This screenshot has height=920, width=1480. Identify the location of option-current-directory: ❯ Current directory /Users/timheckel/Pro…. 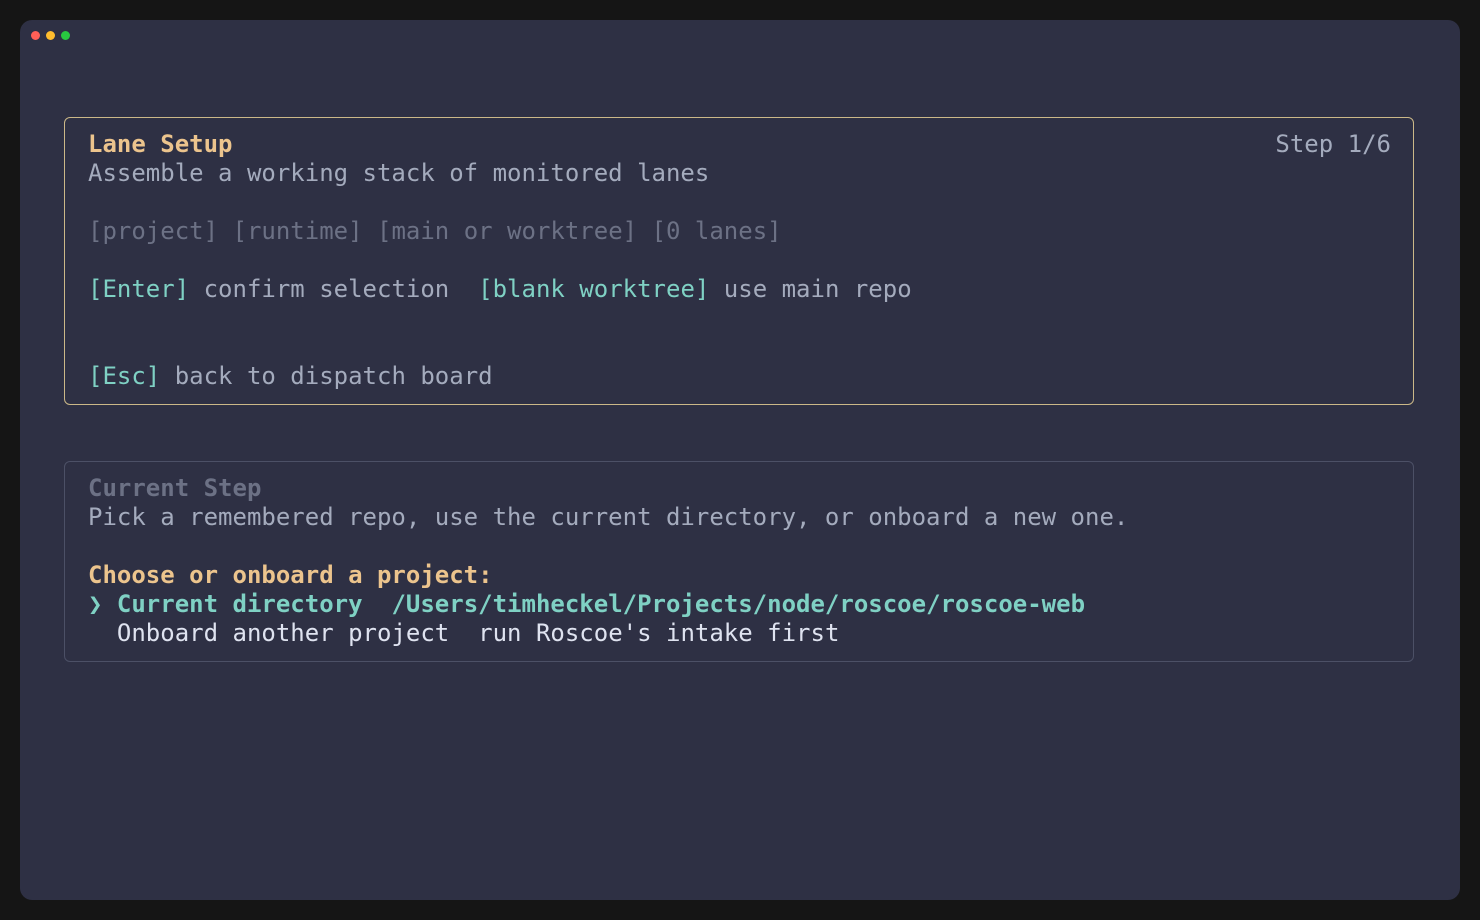
(738, 604).